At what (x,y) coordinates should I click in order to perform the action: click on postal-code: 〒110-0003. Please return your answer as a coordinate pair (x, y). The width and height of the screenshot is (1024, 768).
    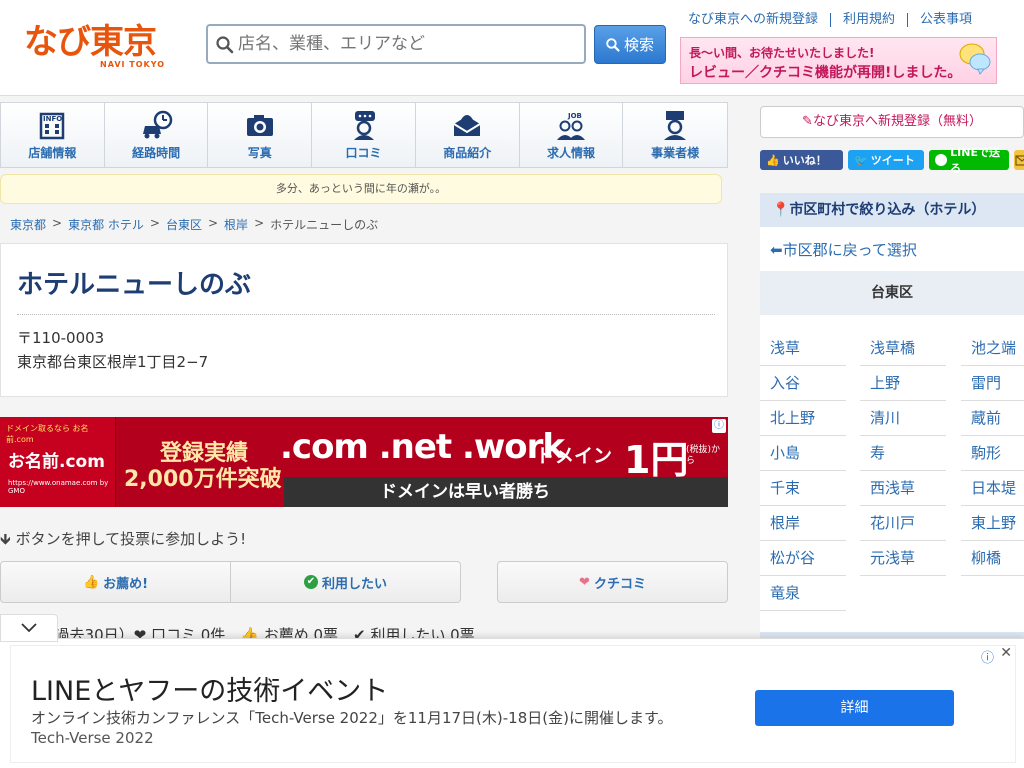
    Looking at the image, I should click on (61, 338).